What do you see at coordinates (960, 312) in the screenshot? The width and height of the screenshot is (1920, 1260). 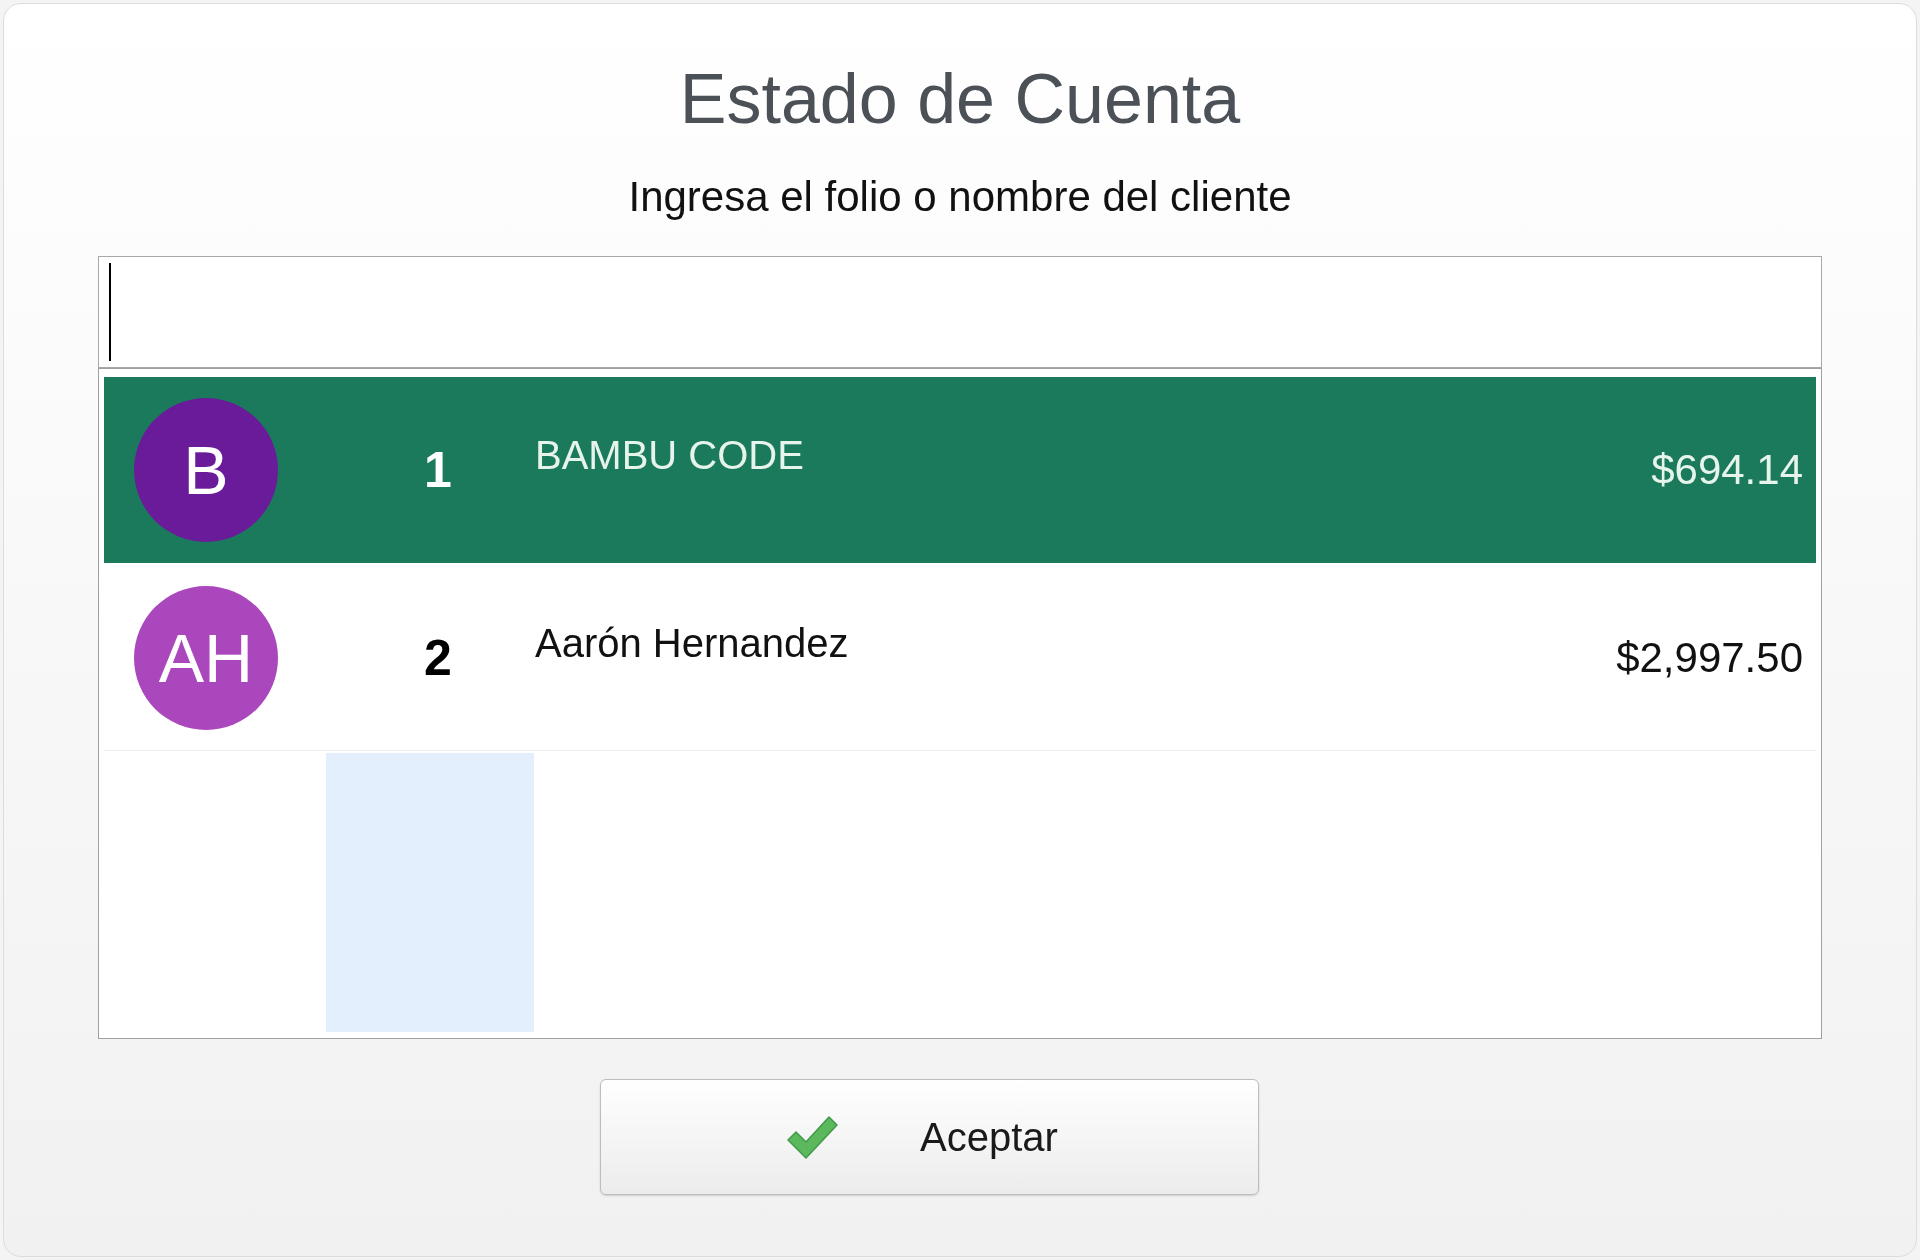 I see `search-field` at bounding box center [960, 312].